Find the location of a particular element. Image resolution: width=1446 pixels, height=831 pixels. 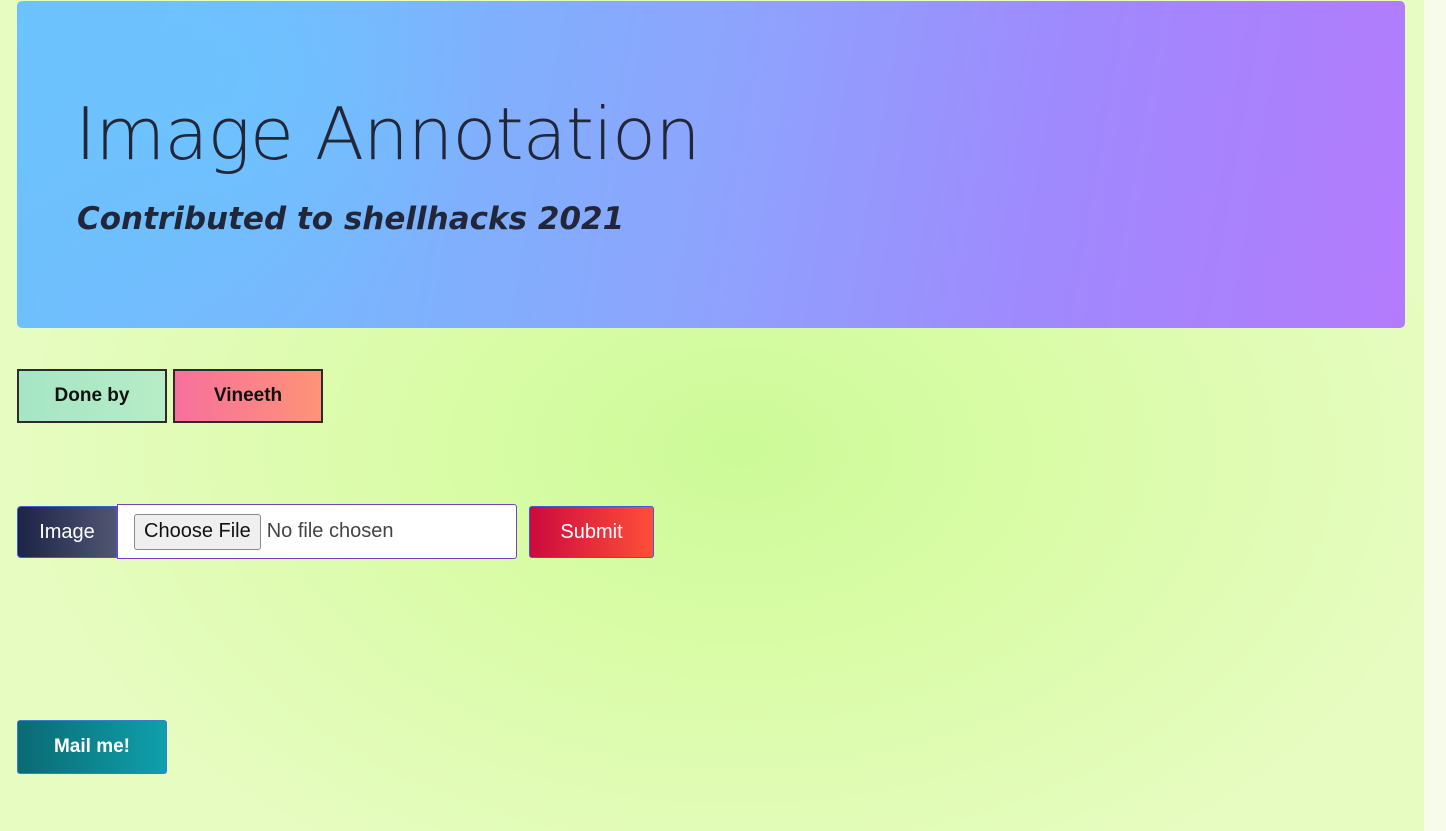

file-status-text: No file chosen is located at coordinates (330, 531).